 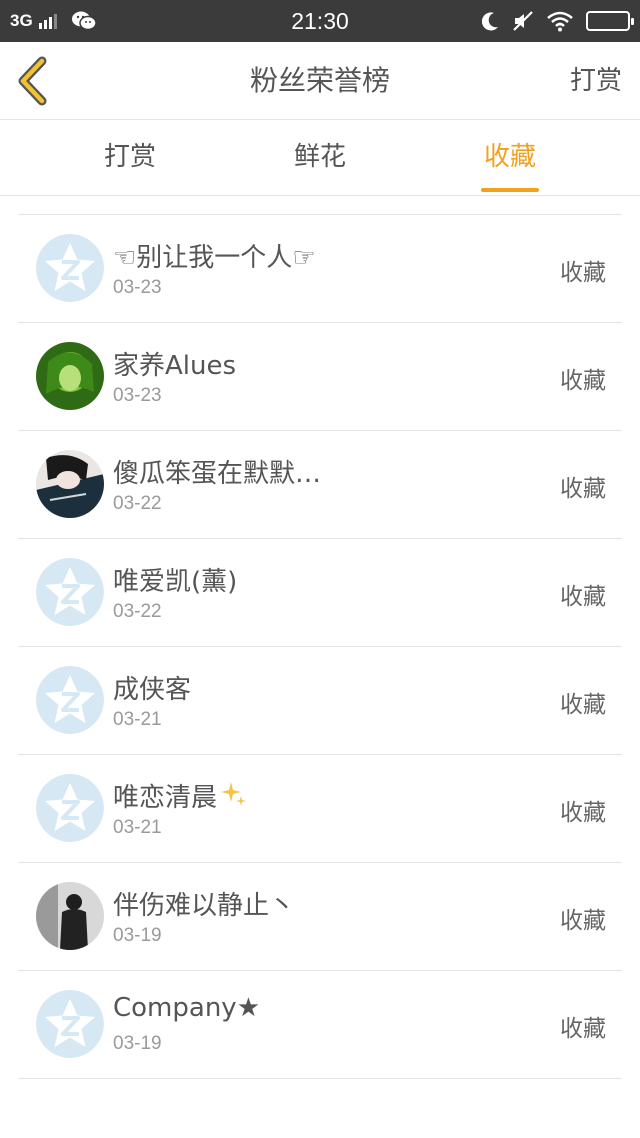 What do you see at coordinates (214, 258) in the screenshot?
I see `user-name: ☜别让我一个人☞` at bounding box center [214, 258].